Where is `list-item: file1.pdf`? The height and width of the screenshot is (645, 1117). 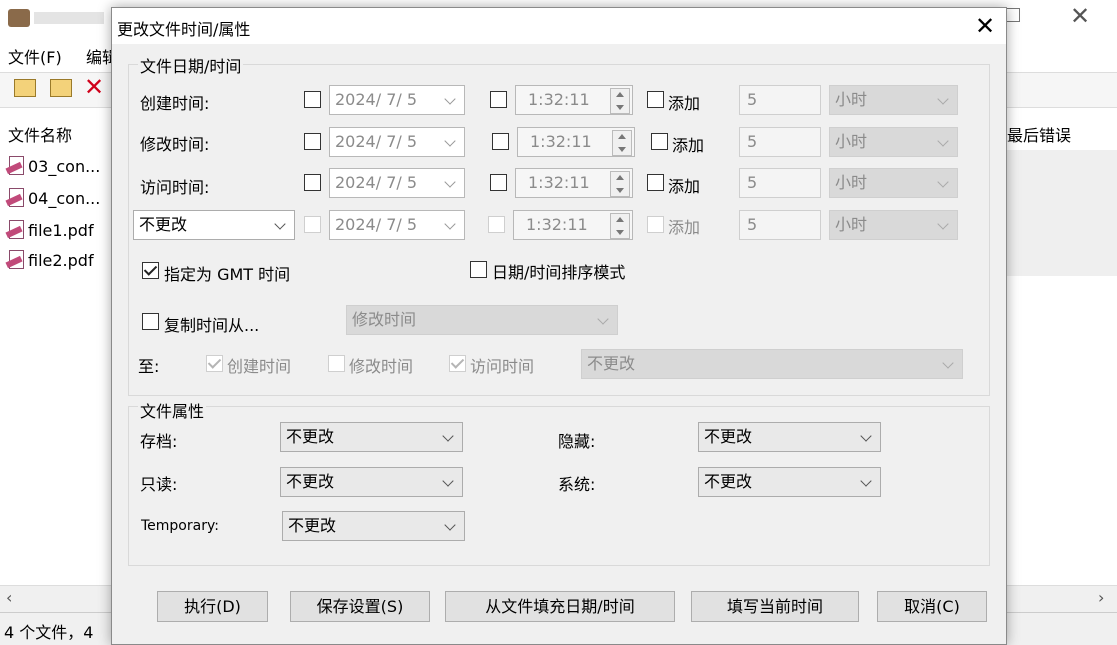
list-item: file1.pdf is located at coordinates (49, 230).